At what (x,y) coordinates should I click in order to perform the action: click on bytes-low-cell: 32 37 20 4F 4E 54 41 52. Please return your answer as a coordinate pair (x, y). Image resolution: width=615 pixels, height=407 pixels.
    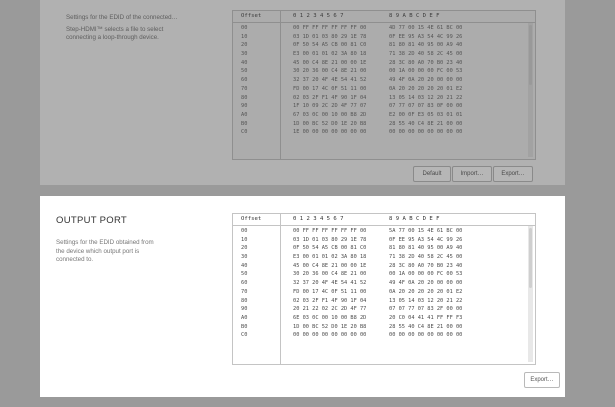
    Looking at the image, I should click on (330, 80).